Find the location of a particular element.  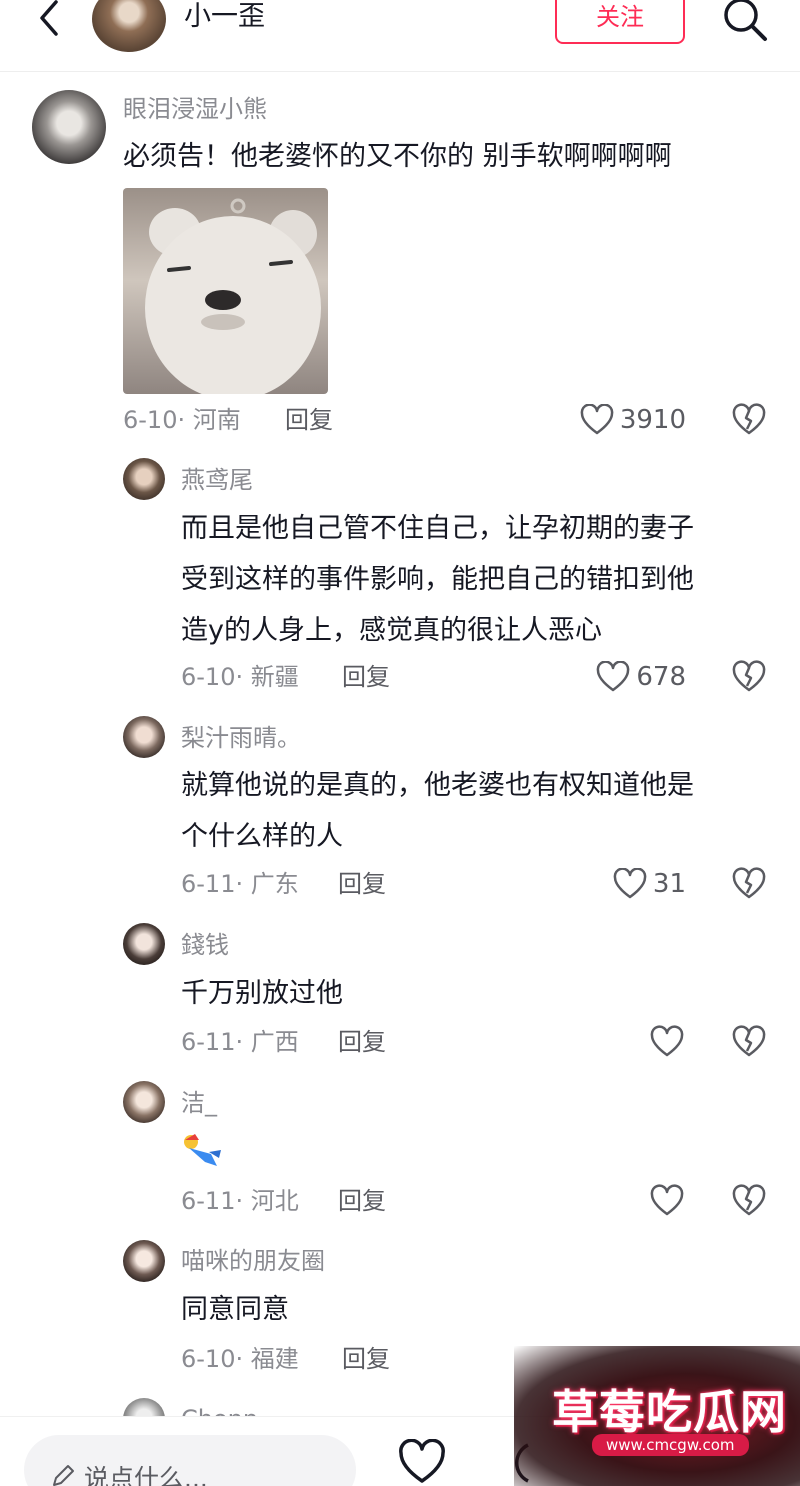

reply-text: 就算他说的是真的，他老婆也有权知道他是 is located at coordinates (437, 785).